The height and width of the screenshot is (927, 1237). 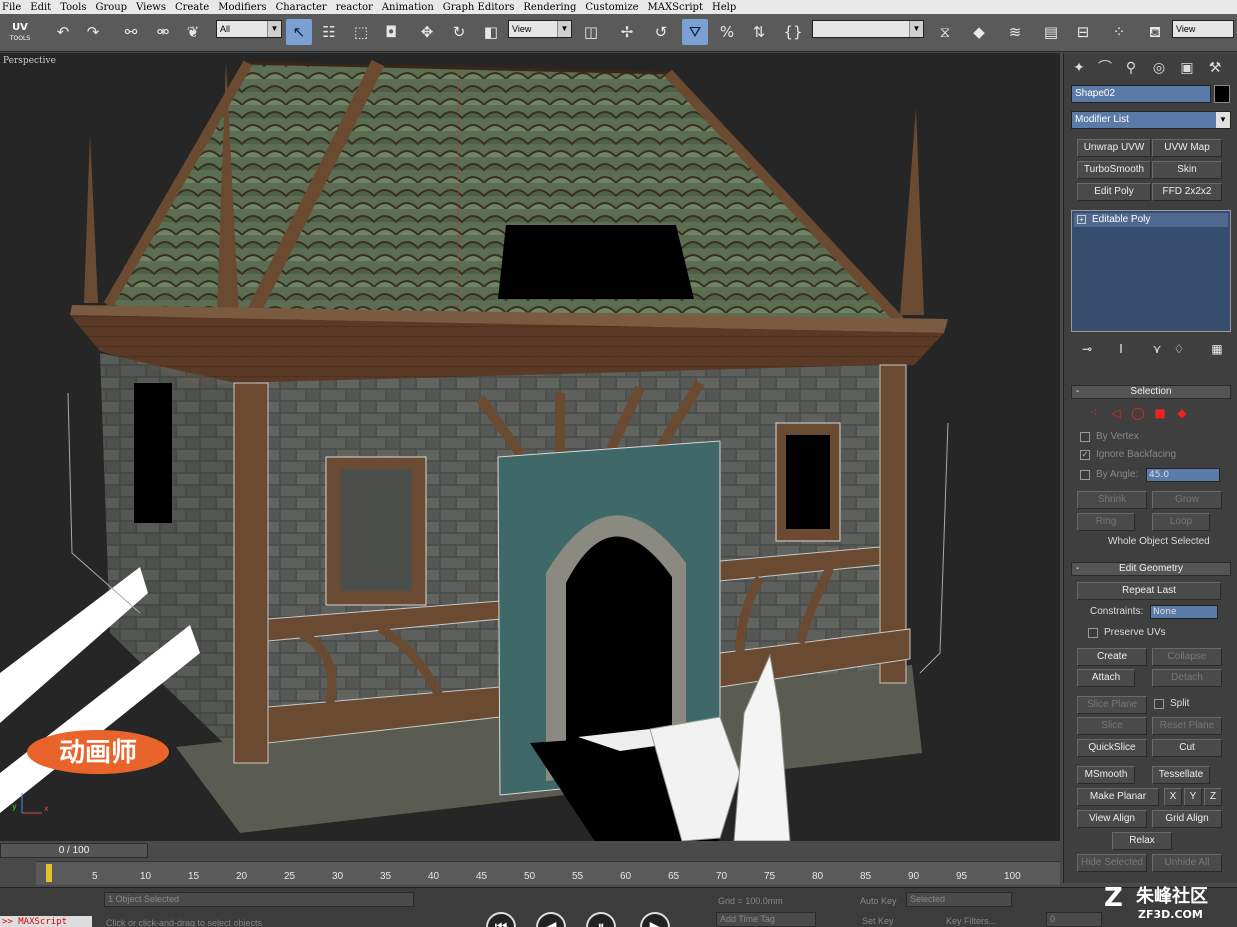 What do you see at coordinates (63, 32) in the screenshot?
I see `undo-icon: ↶` at bounding box center [63, 32].